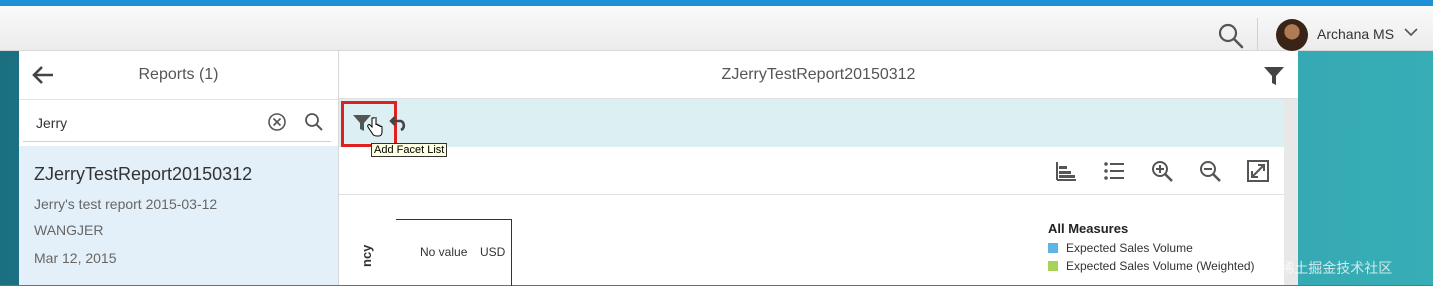 The image size is (1433, 286). Describe the element at coordinates (375, 127) in the screenshot. I see `hand-cursor-icon` at that location.